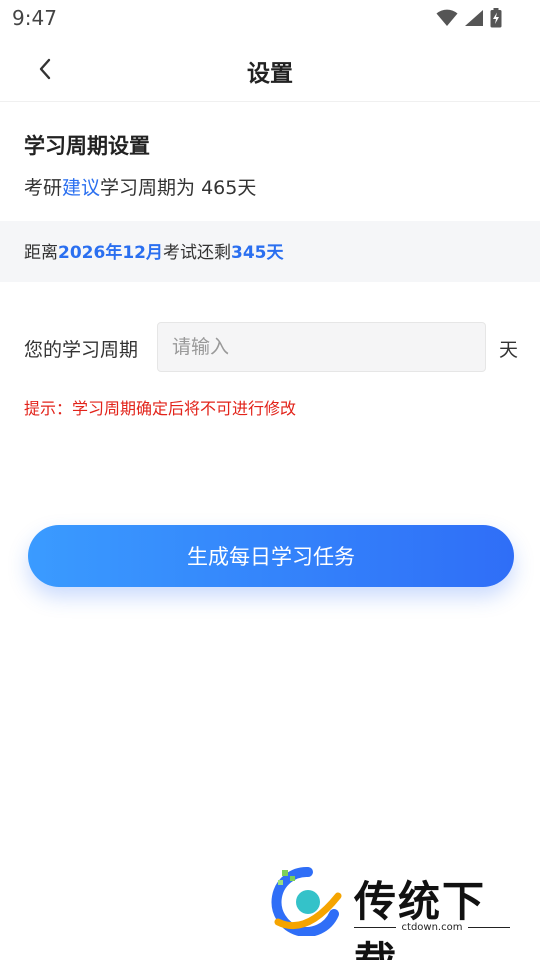 This screenshot has width=540, height=960. Describe the element at coordinates (447, 17) in the screenshot. I see `wifi-icon` at that location.